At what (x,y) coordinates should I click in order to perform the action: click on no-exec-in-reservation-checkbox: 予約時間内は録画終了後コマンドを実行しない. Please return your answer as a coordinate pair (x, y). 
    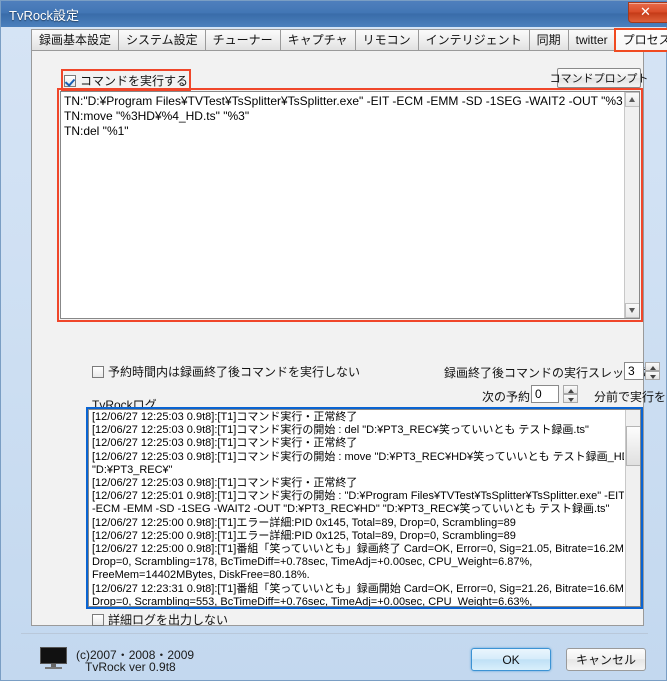
    Looking at the image, I should click on (226, 371).